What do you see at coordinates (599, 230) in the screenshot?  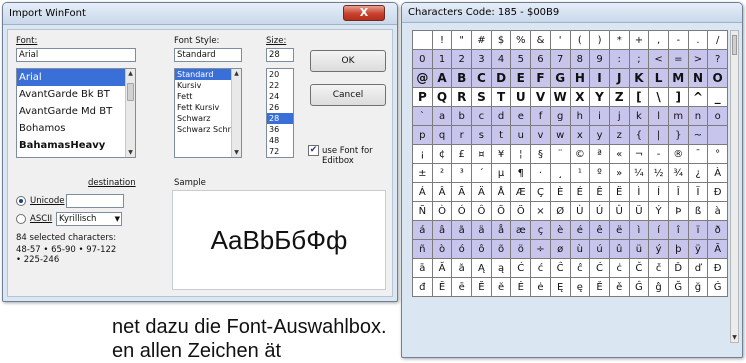 I see `character-cell: ê` at bounding box center [599, 230].